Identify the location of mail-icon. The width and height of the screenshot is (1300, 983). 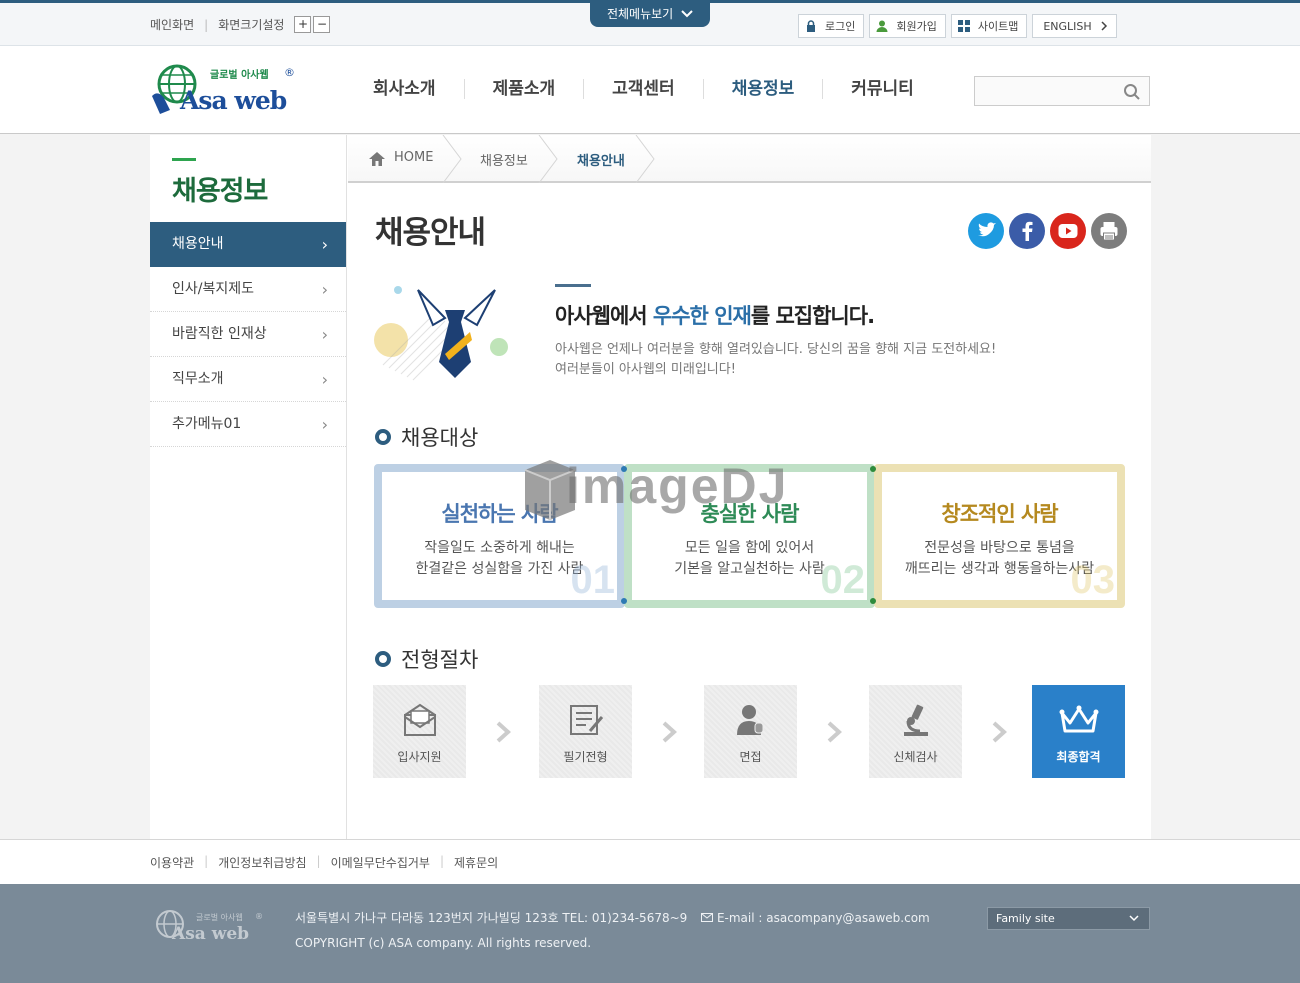
(707, 917).